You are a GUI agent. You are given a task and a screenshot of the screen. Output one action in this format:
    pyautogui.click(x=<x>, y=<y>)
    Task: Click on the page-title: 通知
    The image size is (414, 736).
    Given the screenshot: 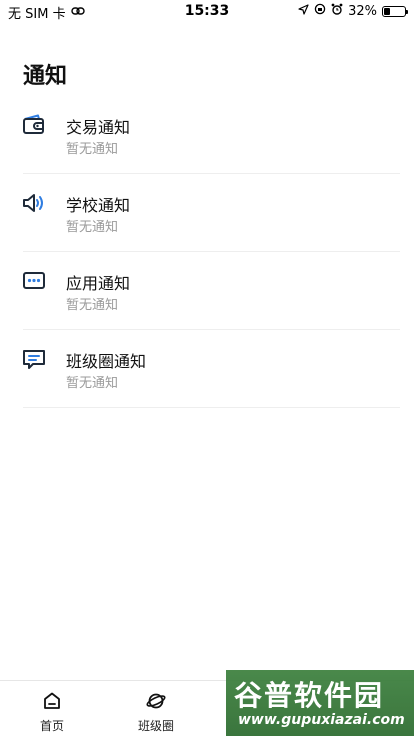 What is the action you would take?
    pyautogui.click(x=45, y=76)
    